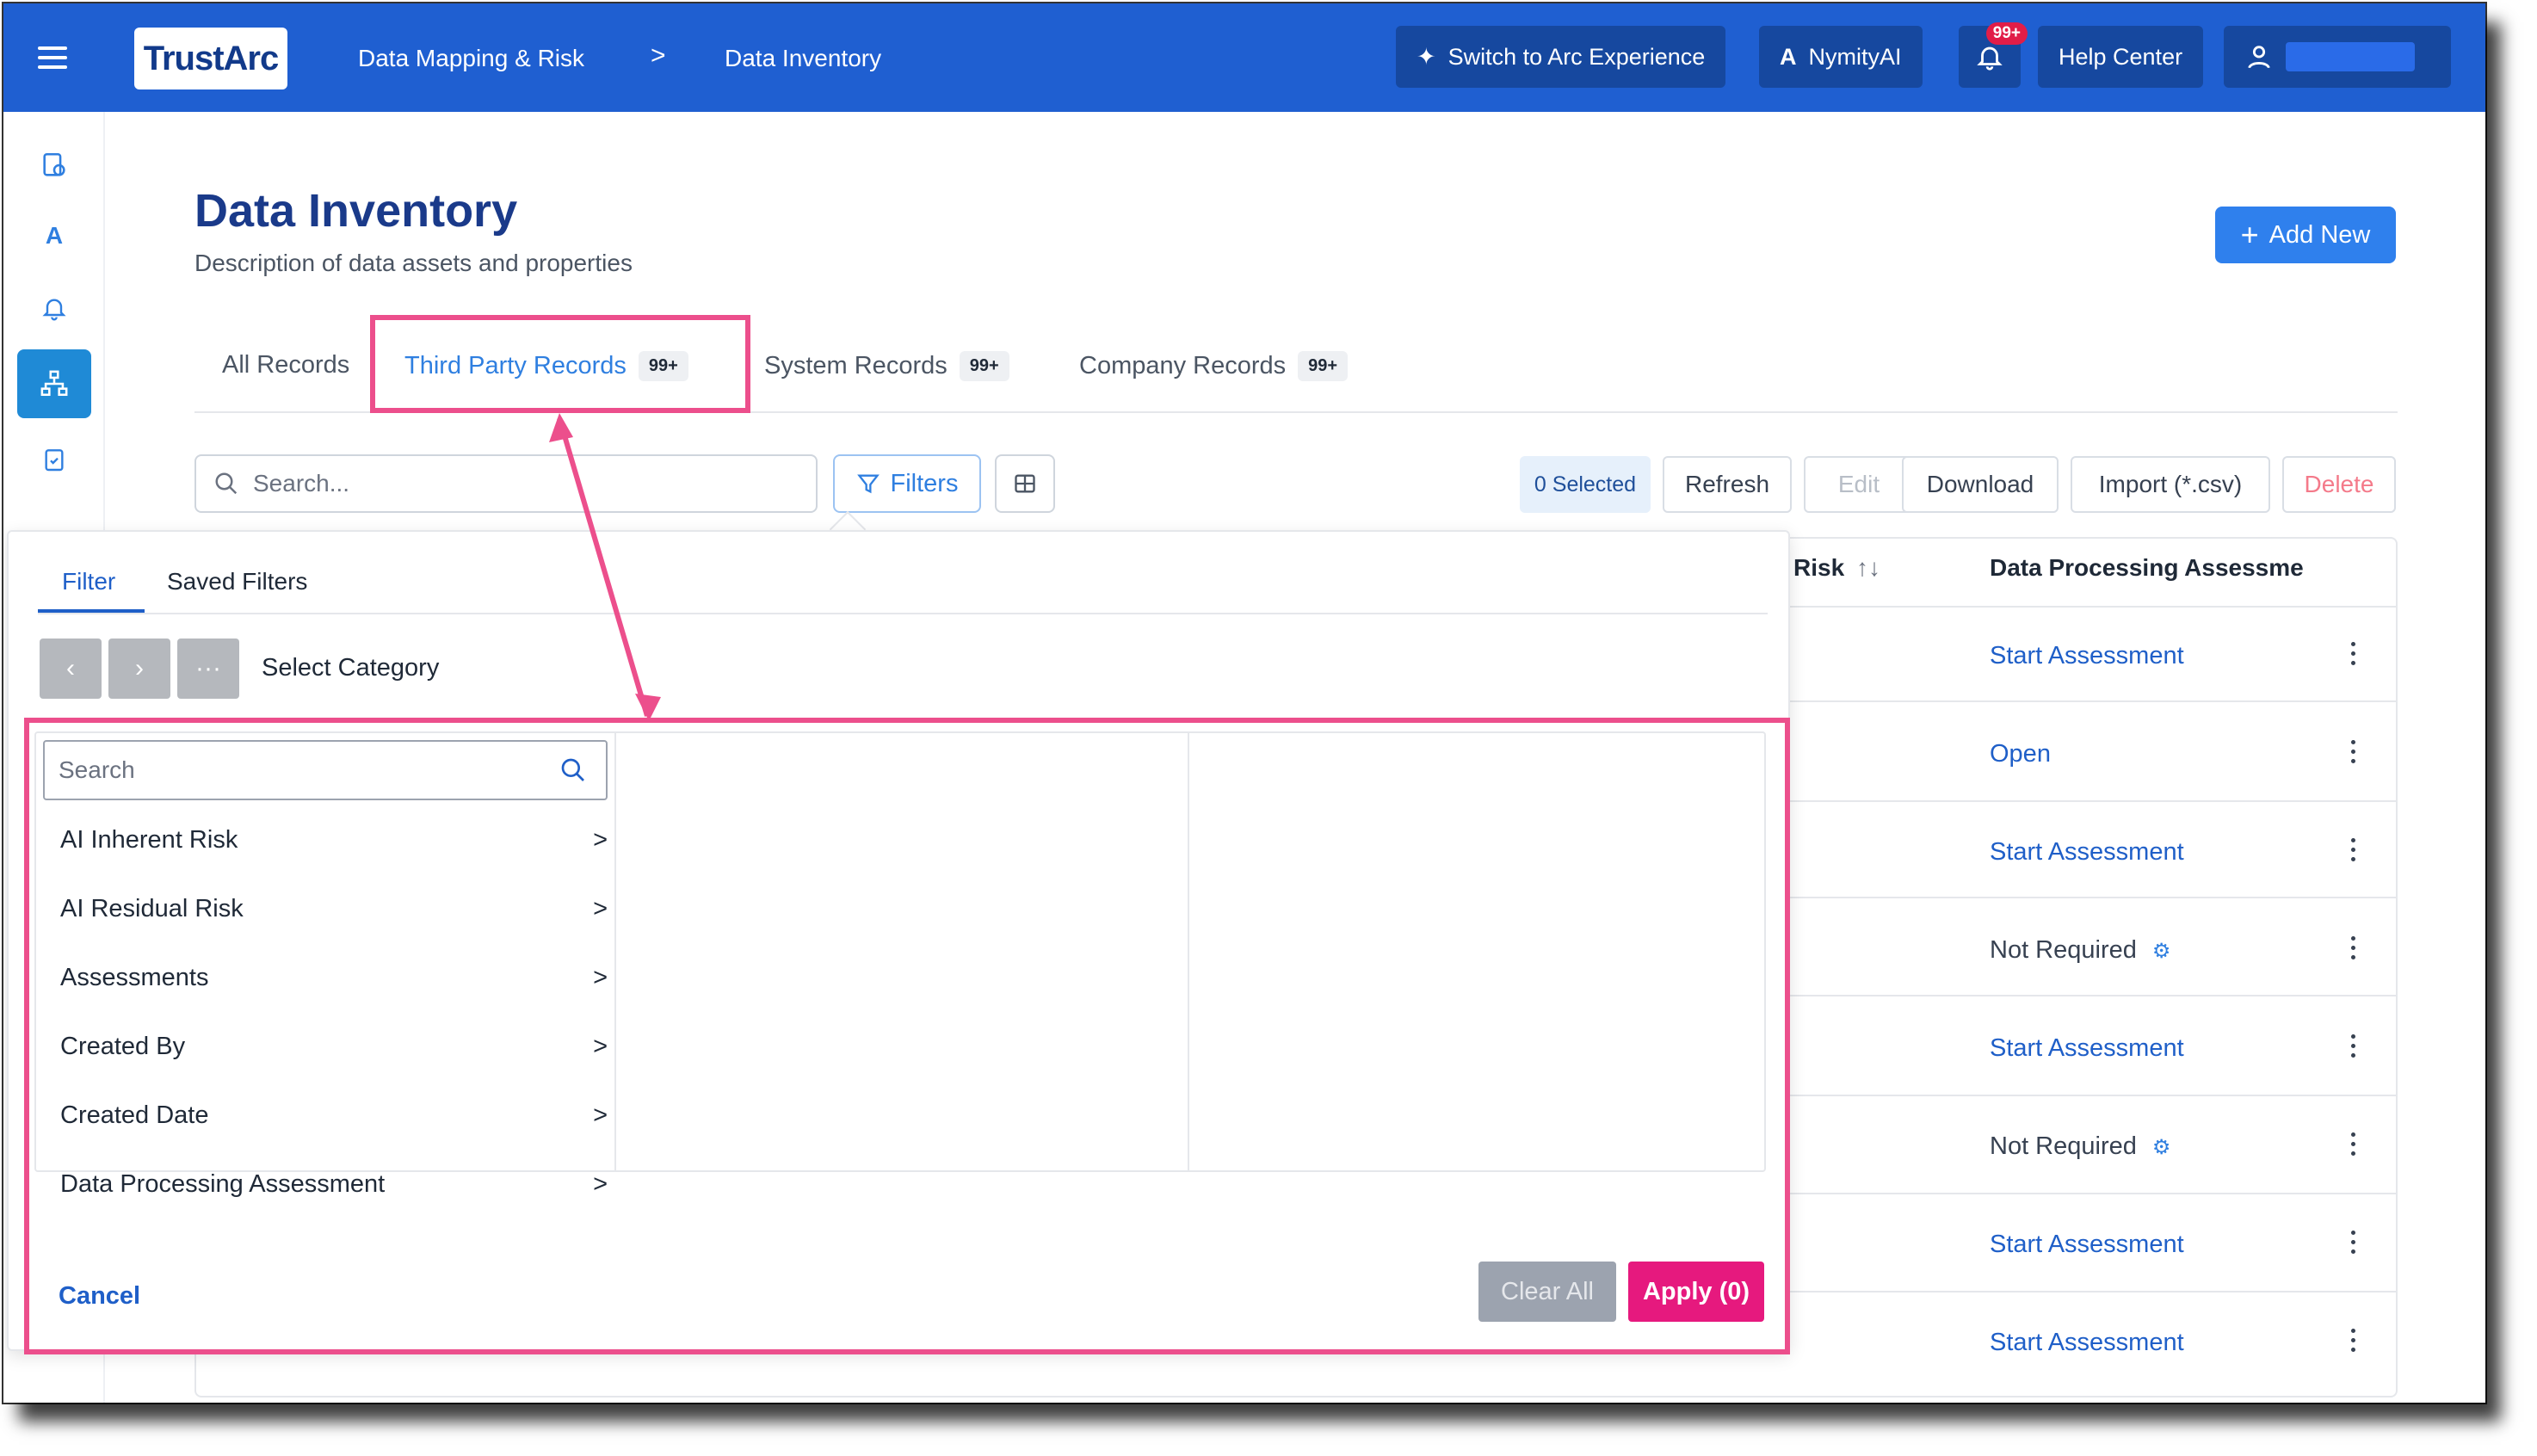 The width and height of the screenshot is (2537, 1456). What do you see at coordinates (868, 484) in the screenshot?
I see `funnel-icon` at bounding box center [868, 484].